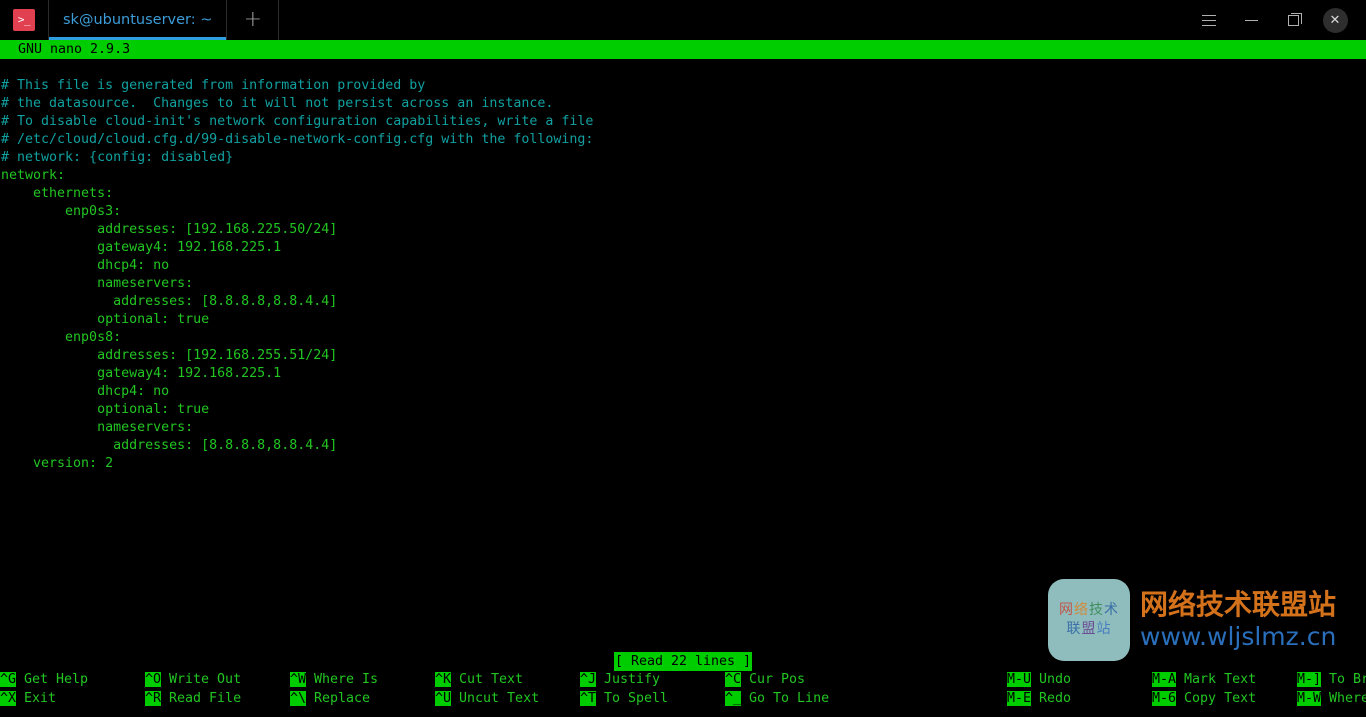 The height and width of the screenshot is (717, 1366). What do you see at coordinates (1347, 698) in the screenshot?
I see `shortcut-label: WhereIs Next` at bounding box center [1347, 698].